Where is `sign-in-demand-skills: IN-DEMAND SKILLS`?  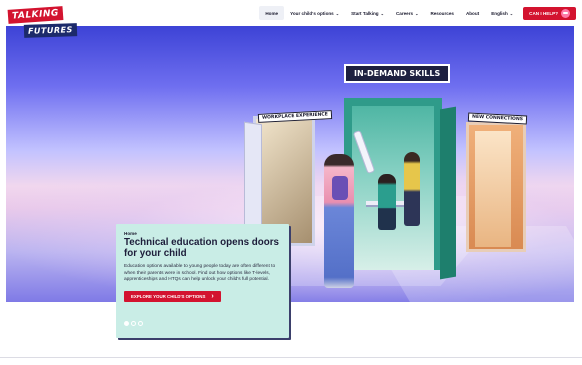
sign-in-demand-skills: IN-DEMAND SKILLS is located at coordinates (397, 73).